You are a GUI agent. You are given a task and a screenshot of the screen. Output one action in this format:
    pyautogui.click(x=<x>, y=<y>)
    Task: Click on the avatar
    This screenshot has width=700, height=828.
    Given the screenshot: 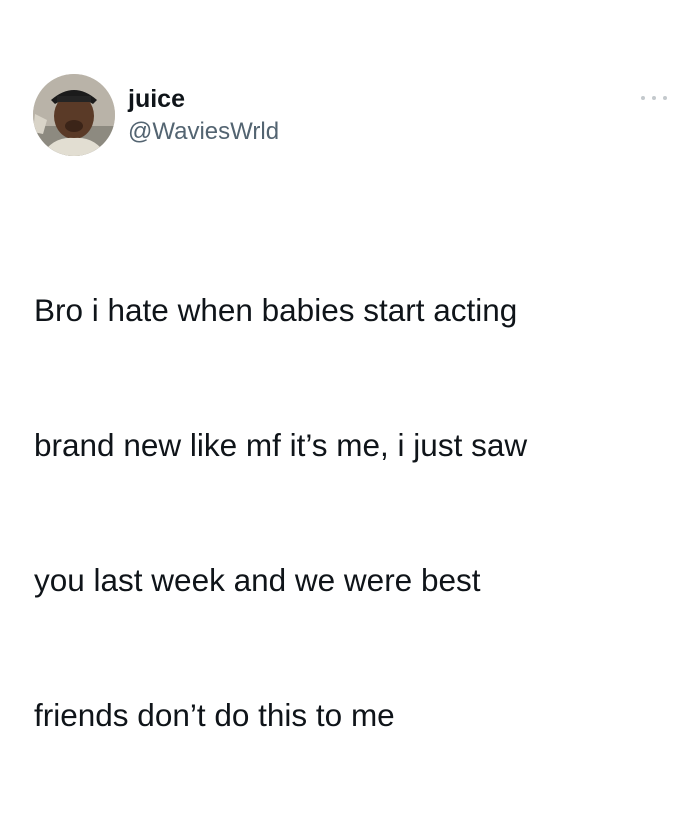 What is the action you would take?
    pyautogui.click(x=74, y=115)
    